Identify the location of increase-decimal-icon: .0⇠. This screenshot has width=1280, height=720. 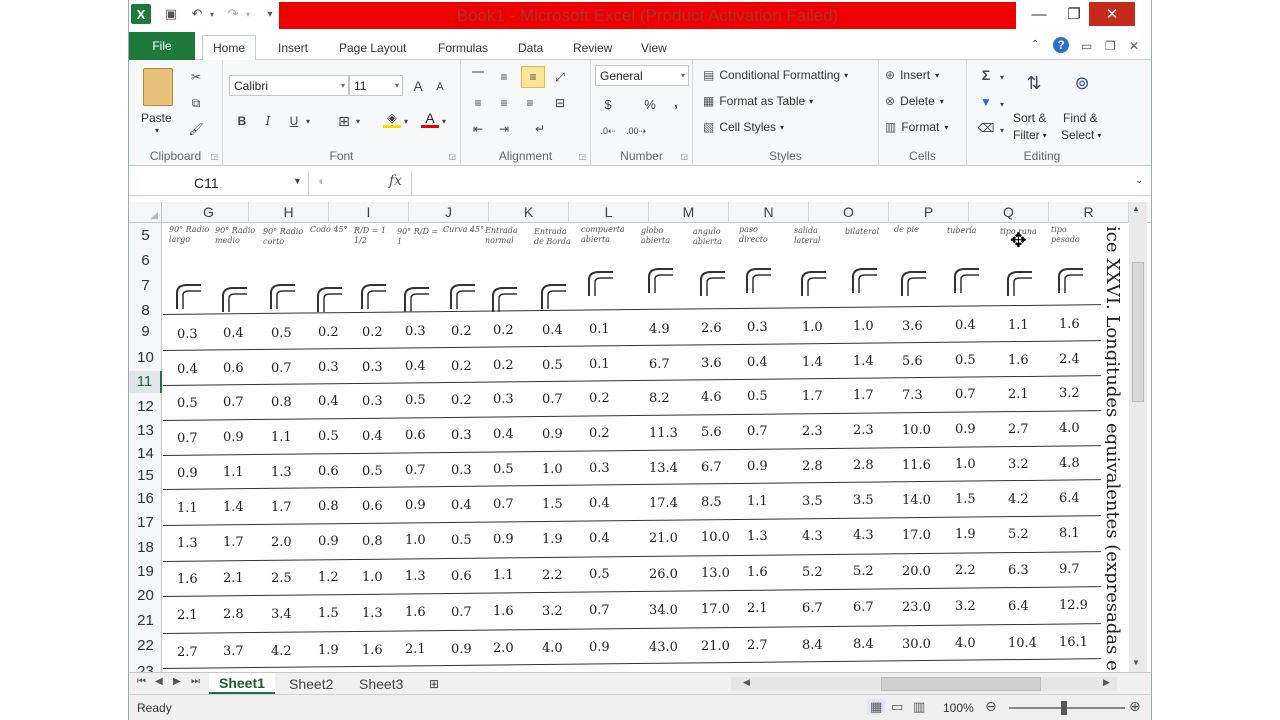
(608, 131).